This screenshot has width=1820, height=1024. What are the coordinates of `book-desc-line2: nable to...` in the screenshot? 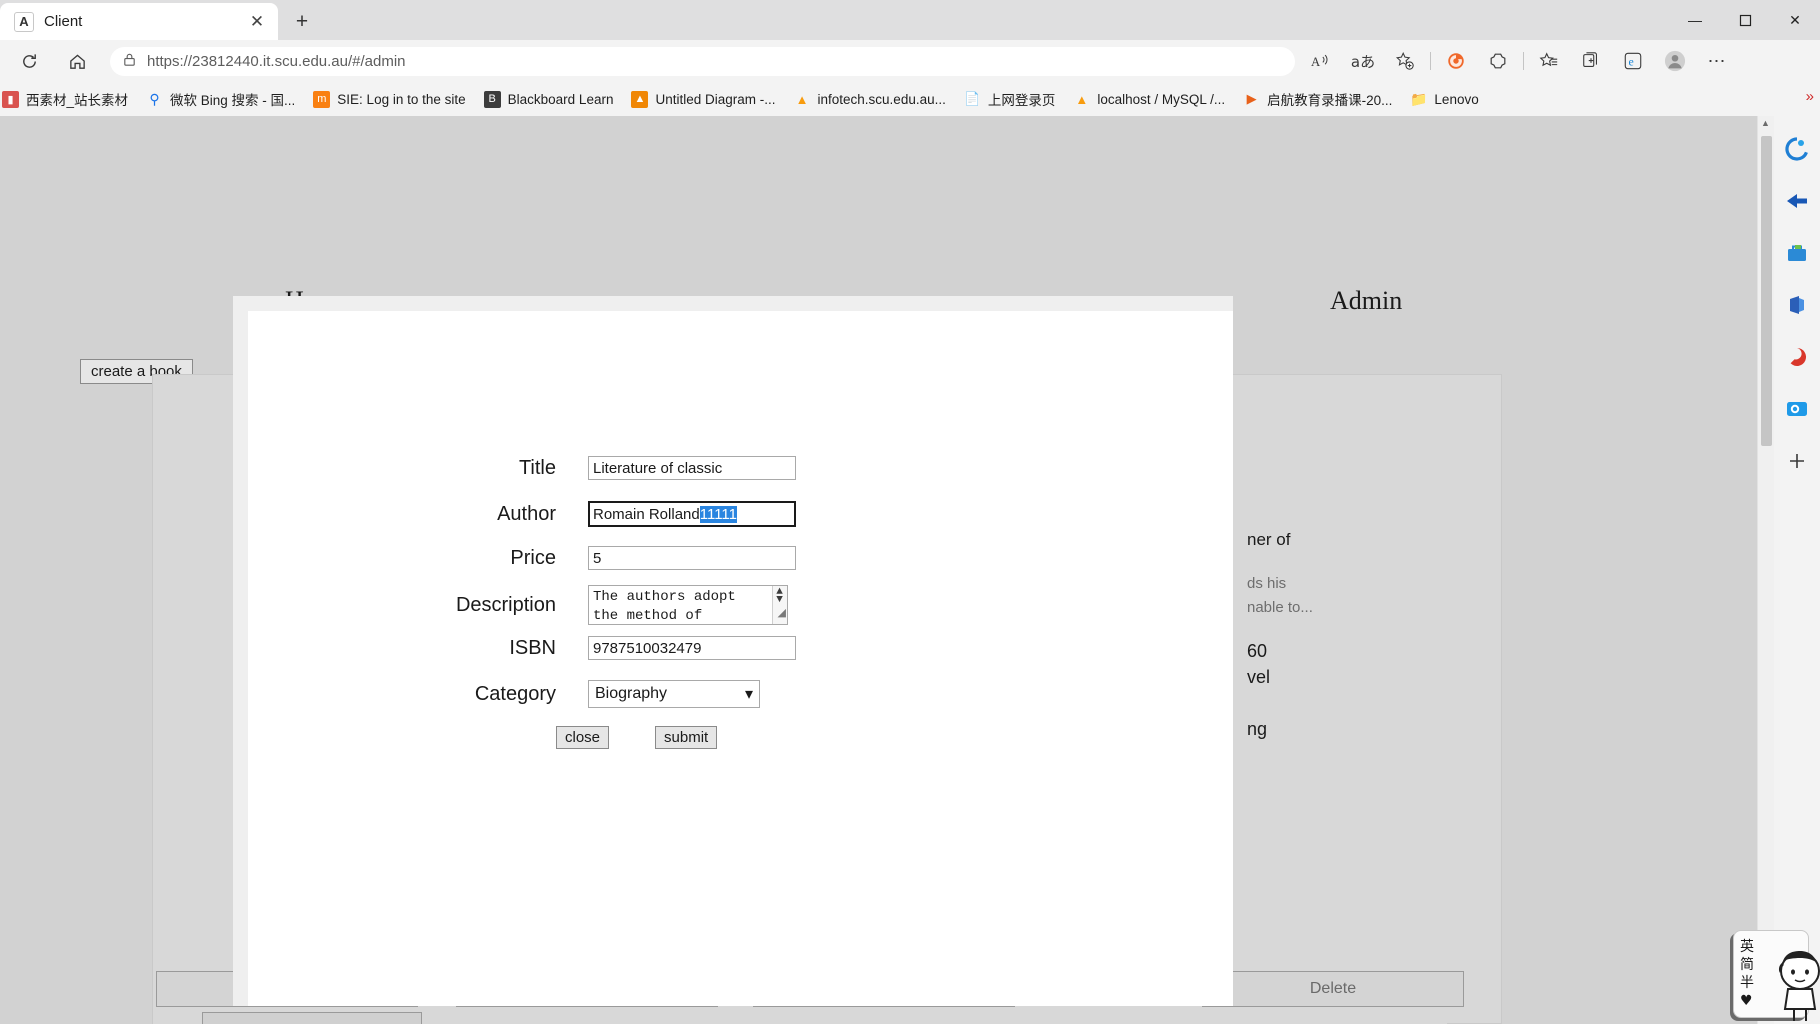 It's located at (1280, 607).